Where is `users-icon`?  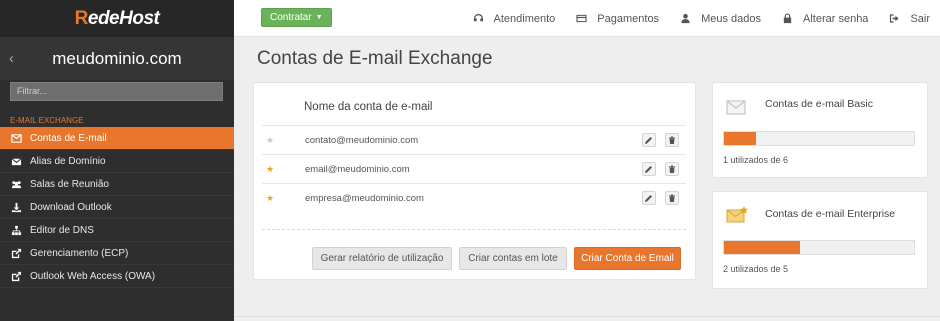
users-icon is located at coordinates (16, 184).